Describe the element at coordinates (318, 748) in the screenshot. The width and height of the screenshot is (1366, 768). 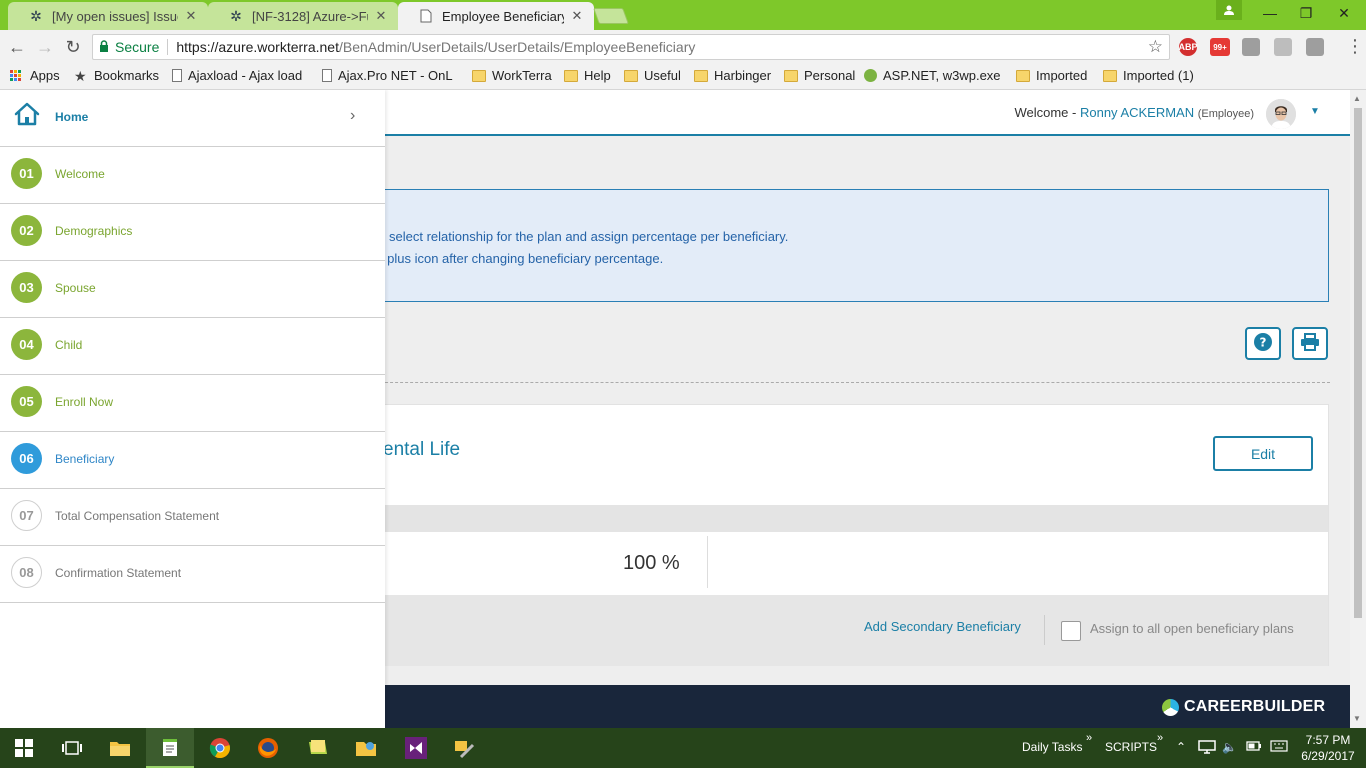
I see `notes-app-icon` at that location.